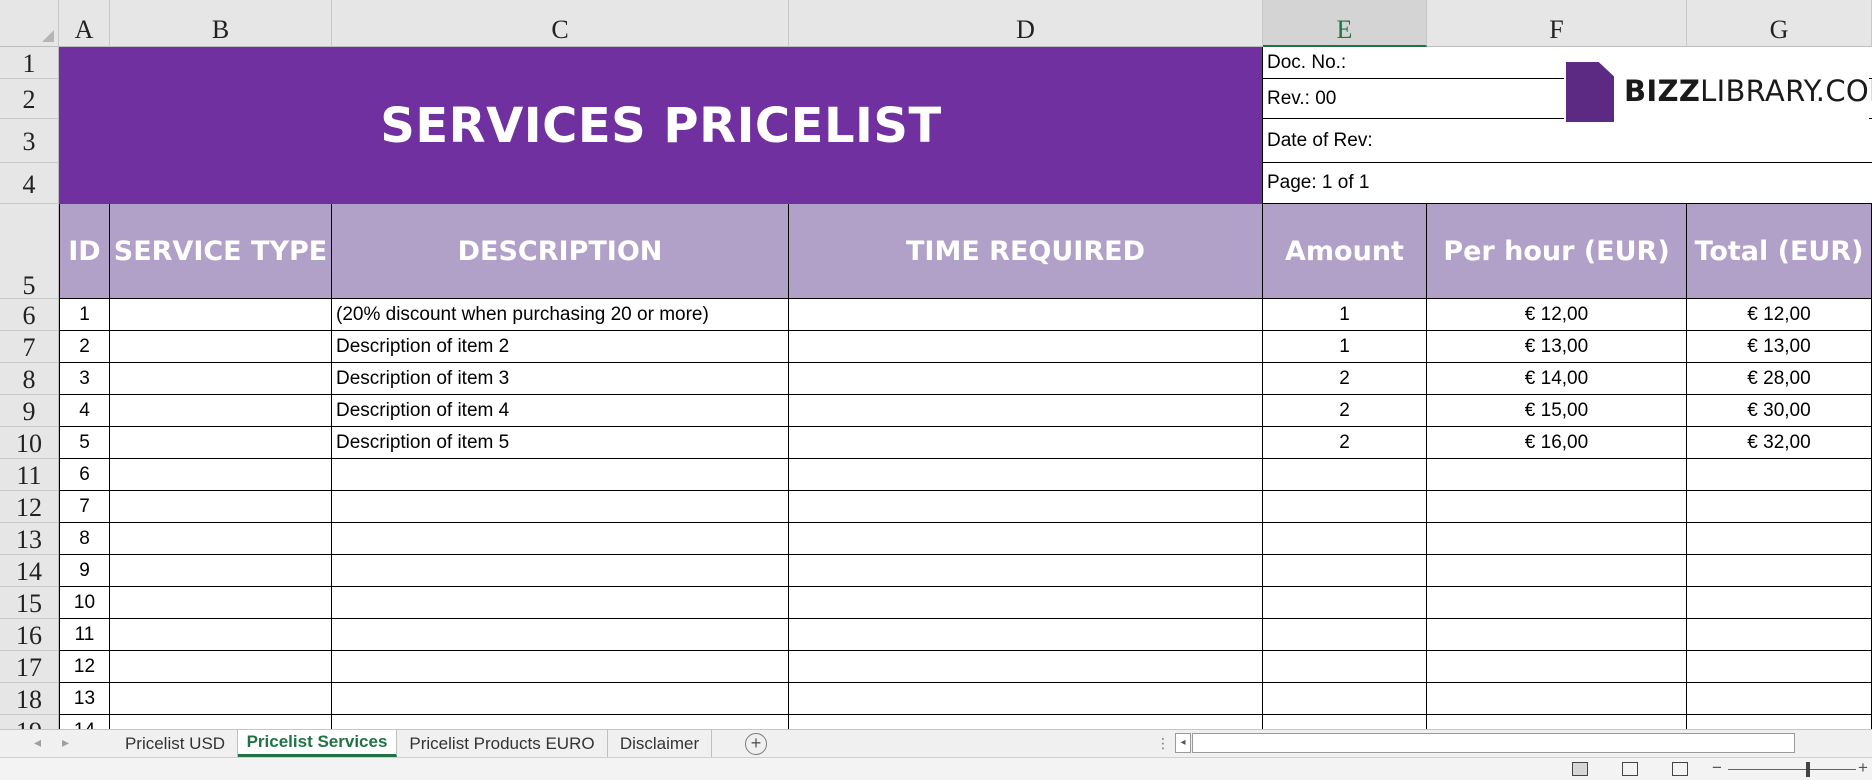 Image resolution: width=1872 pixels, height=780 pixels. I want to click on row-header-9: 9, so click(29, 411).